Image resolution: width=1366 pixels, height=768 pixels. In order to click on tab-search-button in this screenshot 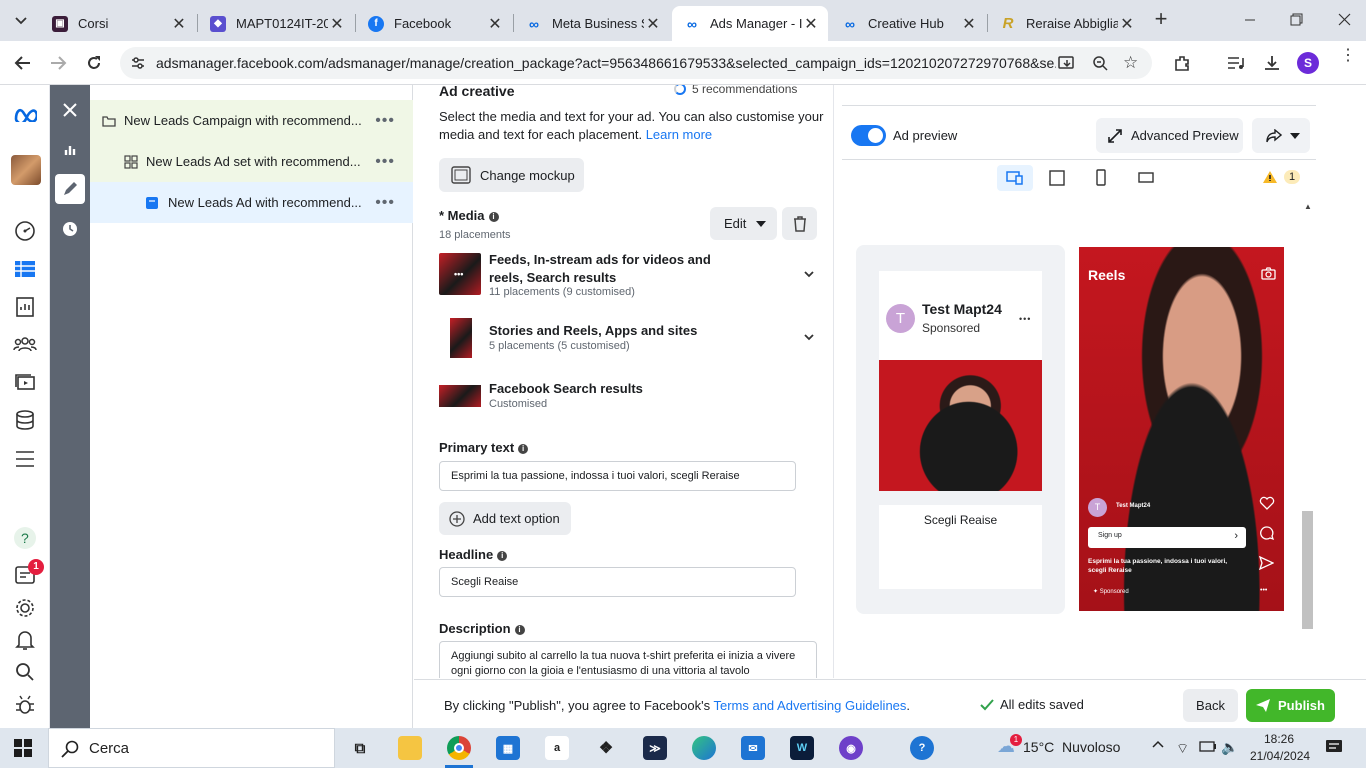, I will do `click(21, 21)`.